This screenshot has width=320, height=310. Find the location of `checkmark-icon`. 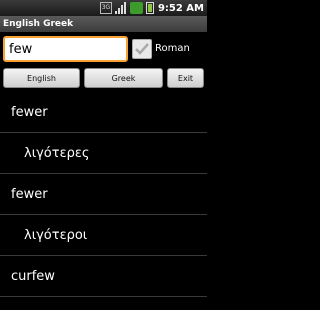

checkmark-icon is located at coordinates (142, 49).